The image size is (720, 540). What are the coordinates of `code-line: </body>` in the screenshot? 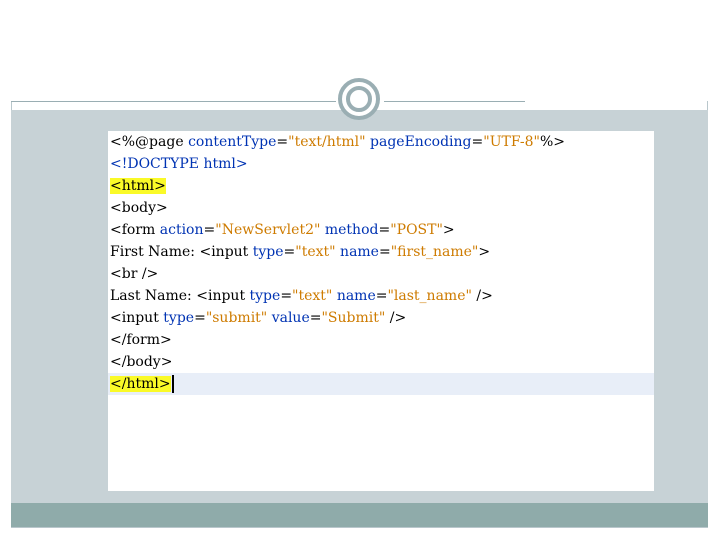 It's located at (381, 362).